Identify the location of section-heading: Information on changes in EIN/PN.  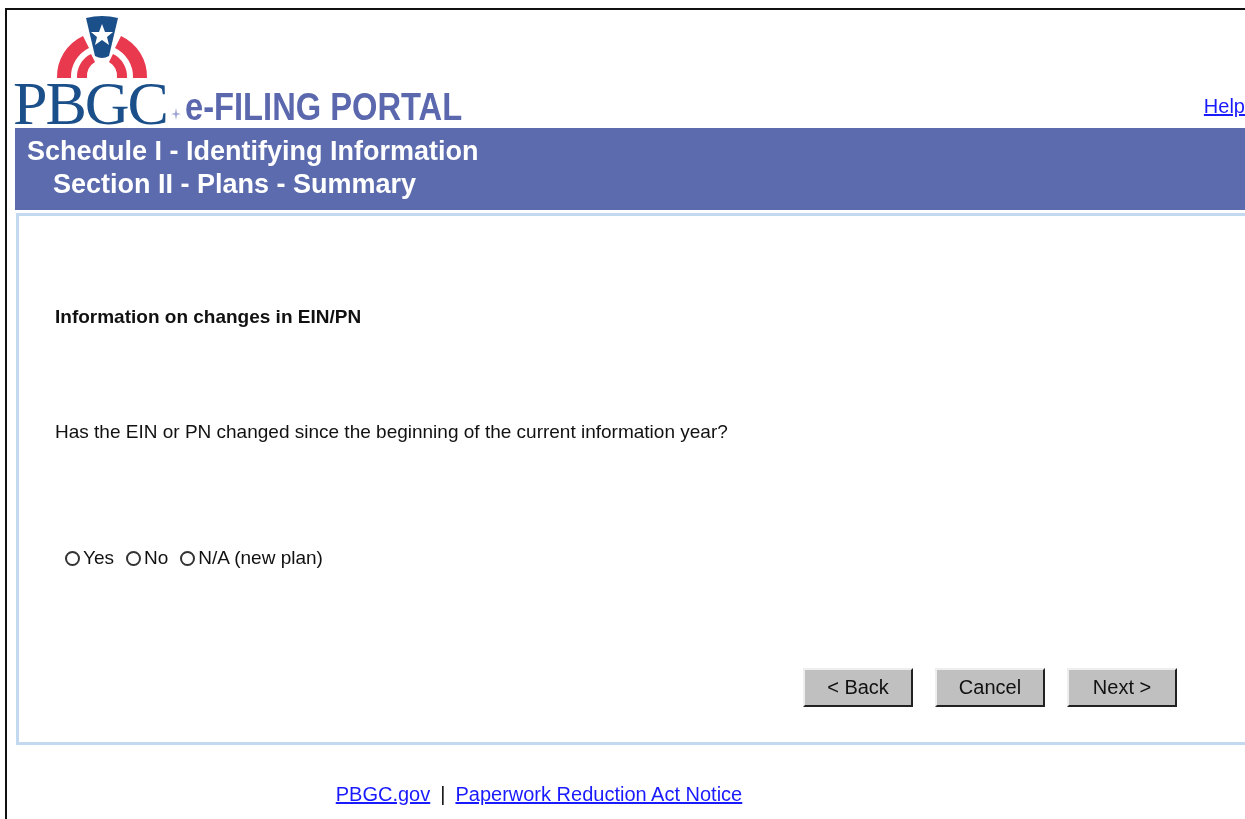
(209, 317).